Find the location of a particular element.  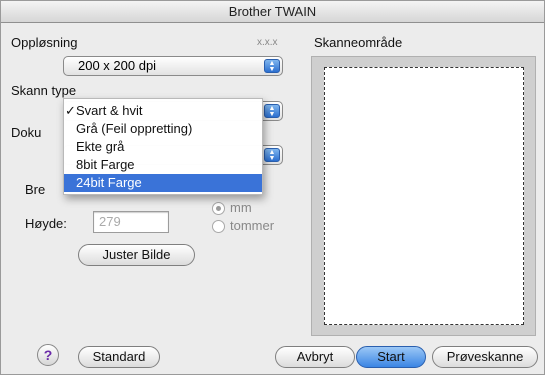

resolution-units-hint: x.x.x is located at coordinates (267, 42).